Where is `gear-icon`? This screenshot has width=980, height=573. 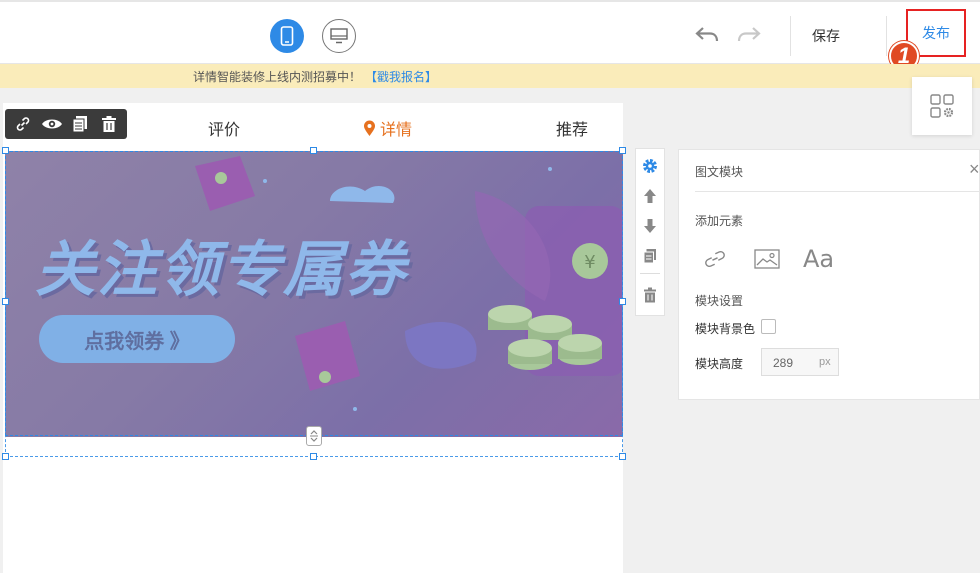 gear-icon is located at coordinates (650, 166).